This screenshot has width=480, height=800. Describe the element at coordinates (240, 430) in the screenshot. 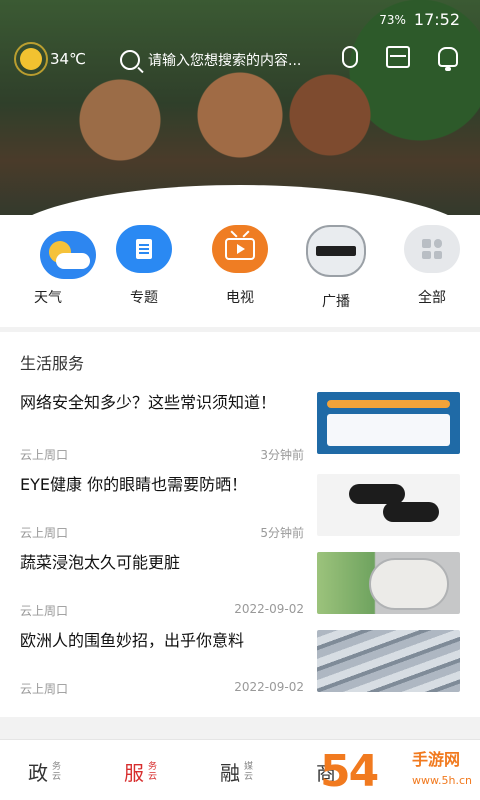

I see `news-item: 网络安全知多少？这些常识须知道！ 云上周口 3分钟前` at that location.